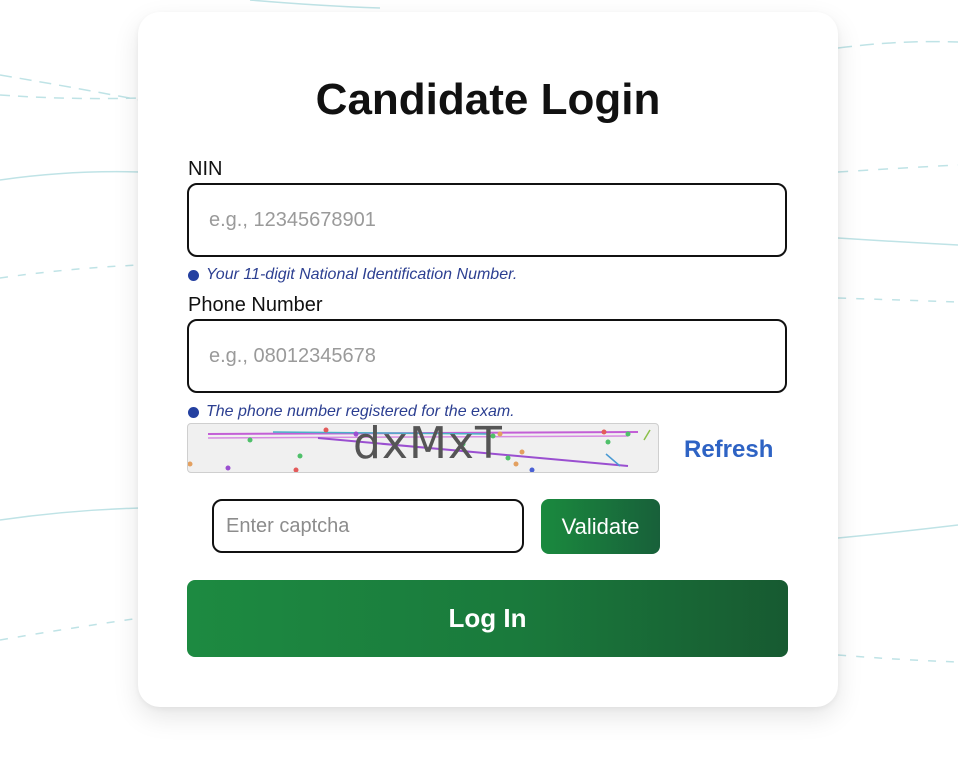 The height and width of the screenshot is (758, 958). What do you see at coordinates (428, 446) in the screenshot?
I see `captcha-text: dxMxT` at bounding box center [428, 446].